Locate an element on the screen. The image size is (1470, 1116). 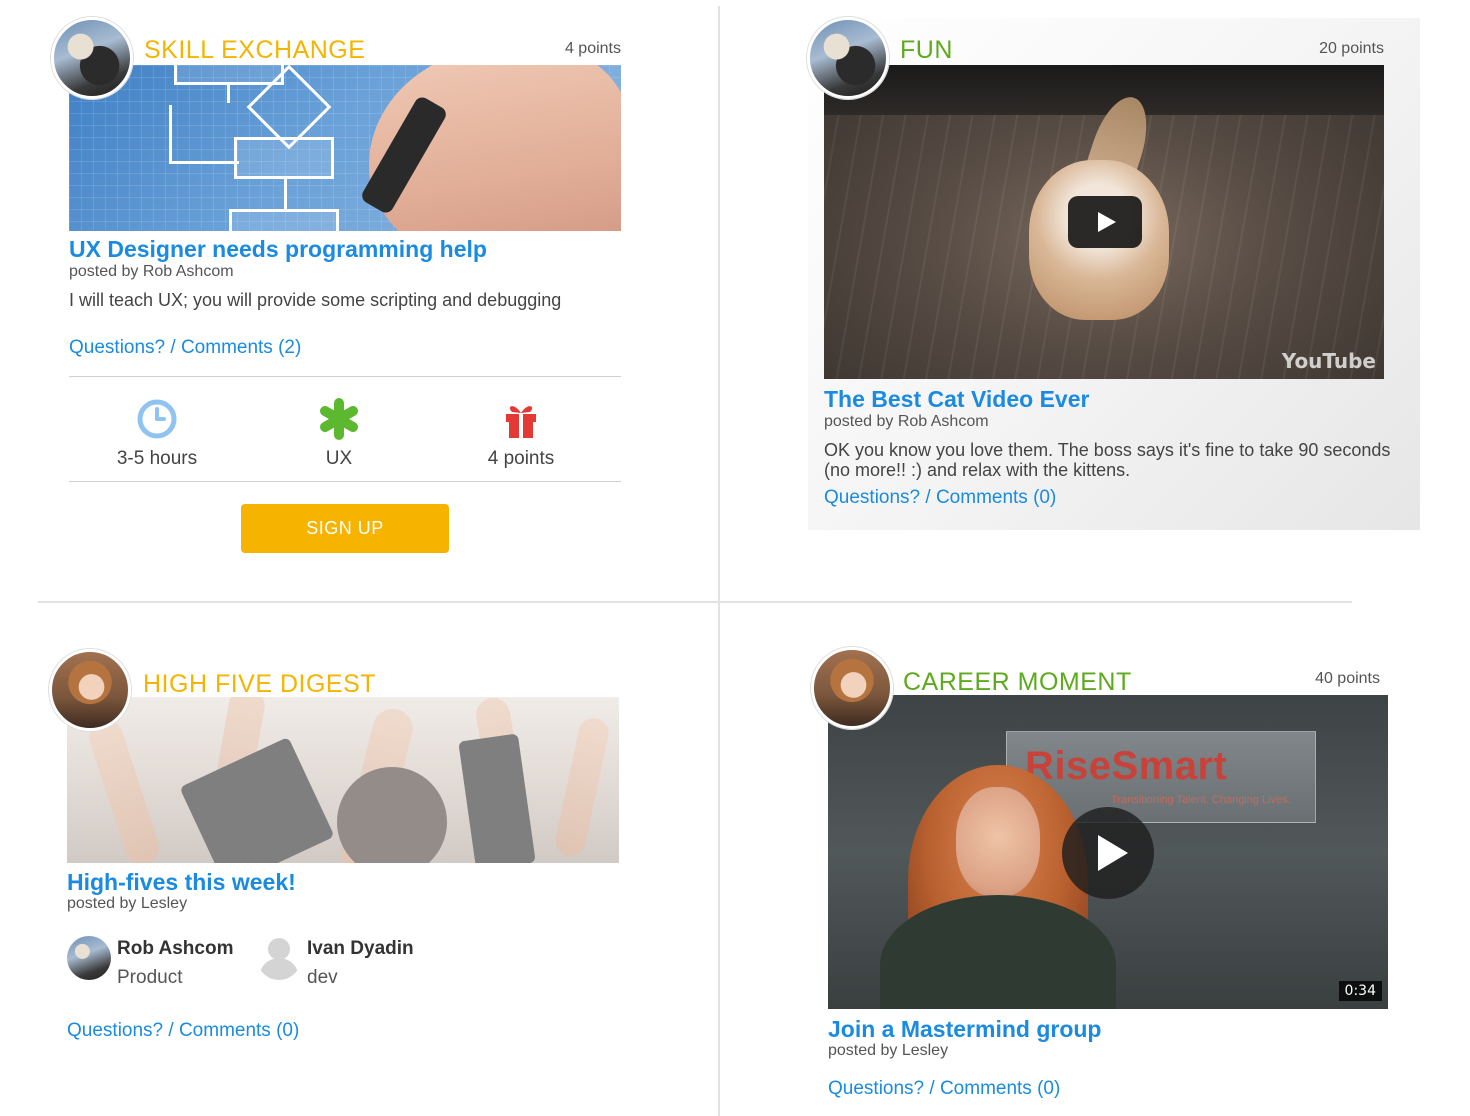
sign-up-button: SIGN UP is located at coordinates (345, 528).